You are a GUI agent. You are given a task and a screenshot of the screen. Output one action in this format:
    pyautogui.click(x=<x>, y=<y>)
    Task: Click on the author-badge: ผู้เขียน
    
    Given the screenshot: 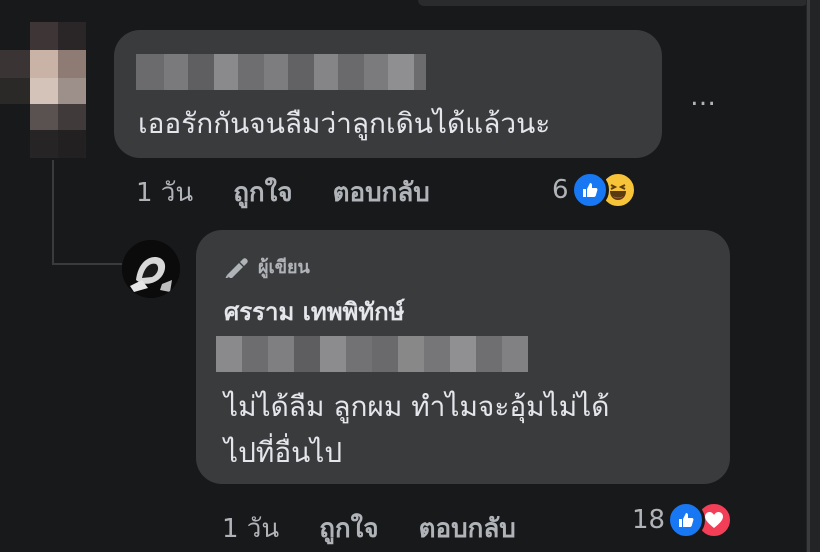 What is the action you would take?
    pyautogui.click(x=267, y=266)
    